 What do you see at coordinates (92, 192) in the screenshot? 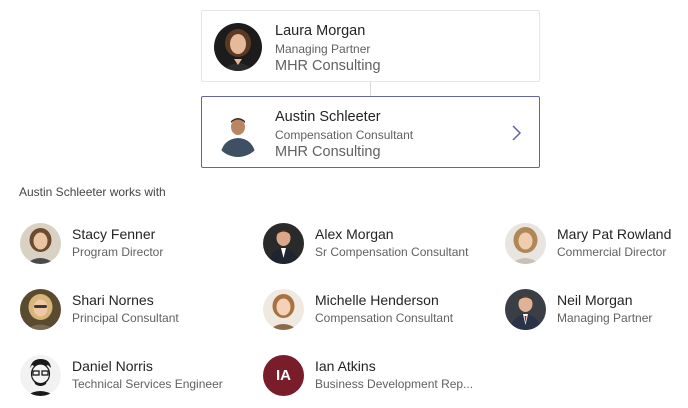
I see `works-with-heading: Austin Schleeter works with` at bounding box center [92, 192].